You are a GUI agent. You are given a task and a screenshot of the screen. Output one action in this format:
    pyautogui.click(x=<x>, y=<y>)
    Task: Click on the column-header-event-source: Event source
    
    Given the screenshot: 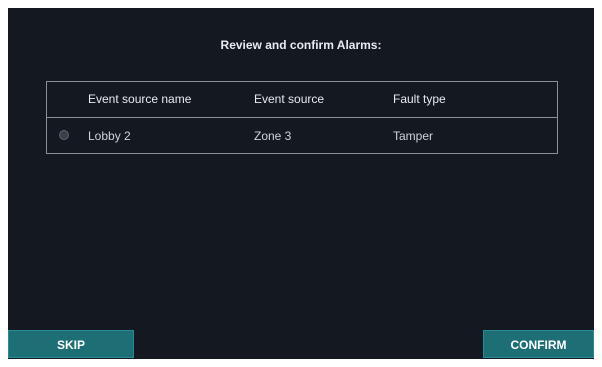 What is the action you would take?
    pyautogui.click(x=289, y=99)
    